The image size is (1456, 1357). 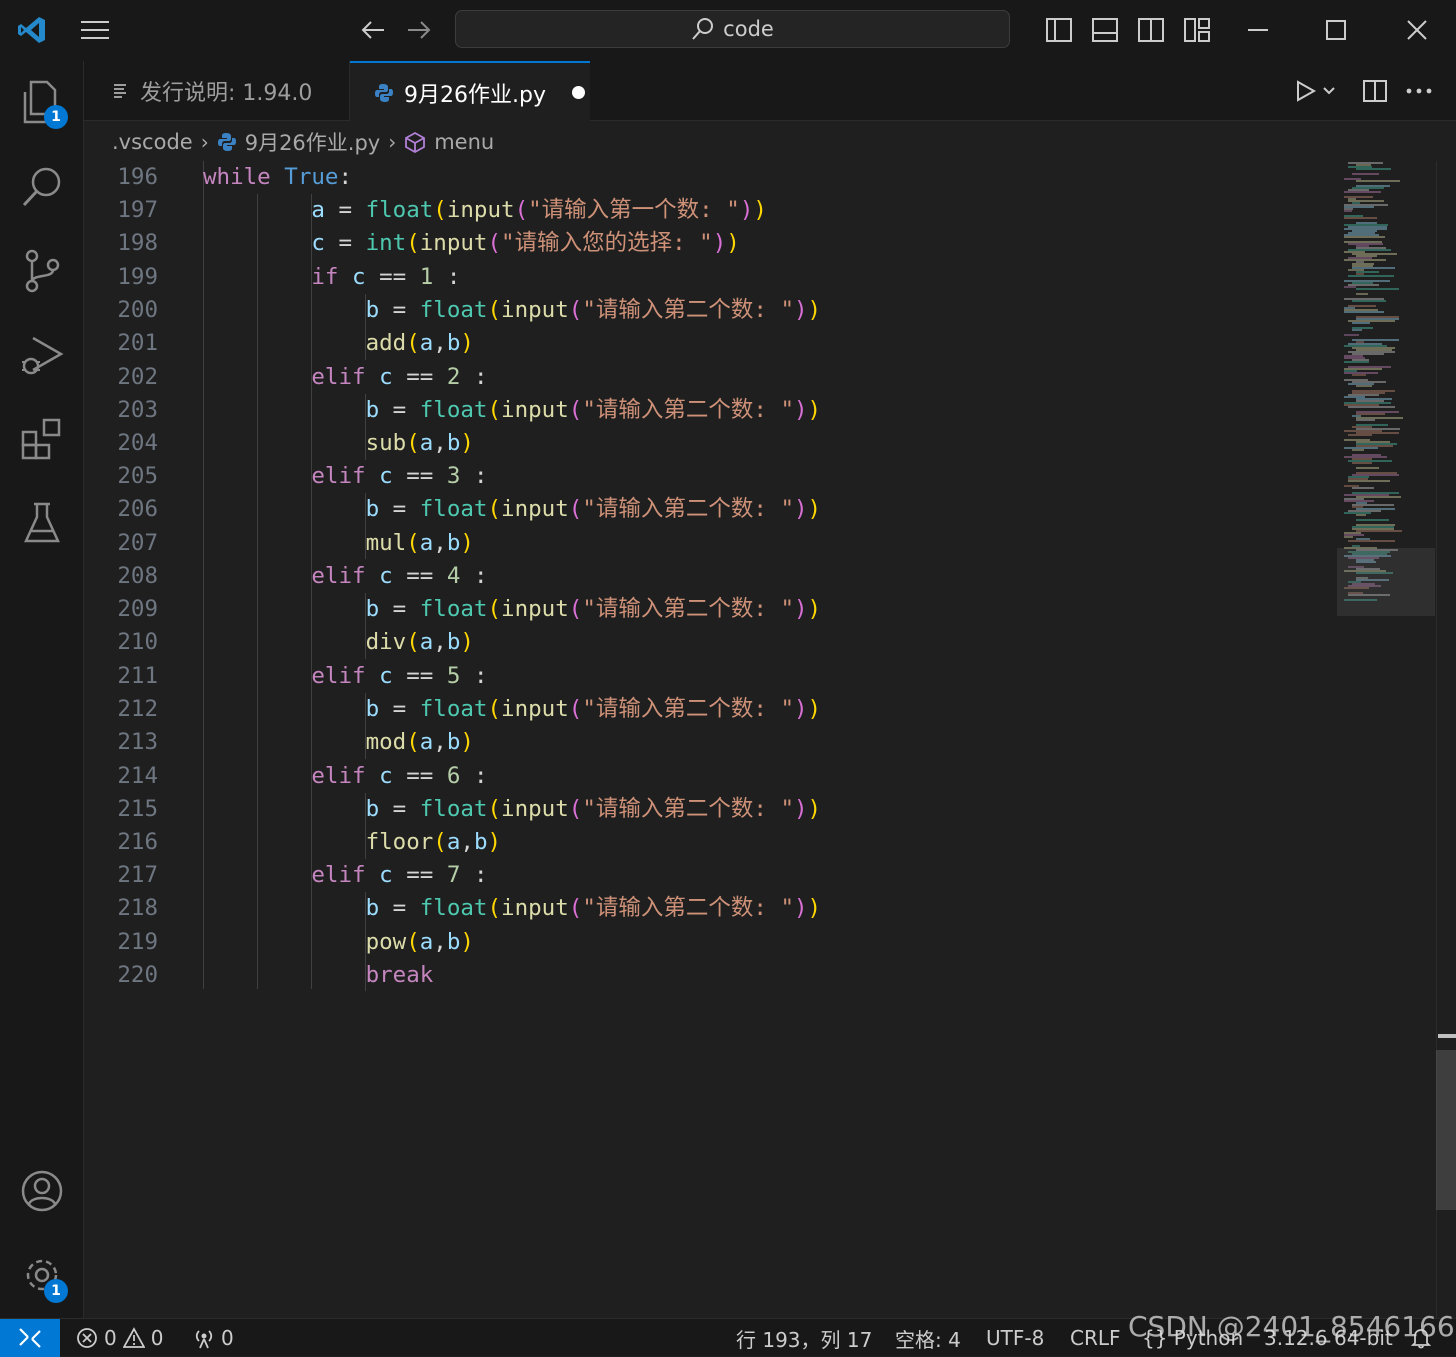 I want to click on line-number: 204, so click(x=137, y=443).